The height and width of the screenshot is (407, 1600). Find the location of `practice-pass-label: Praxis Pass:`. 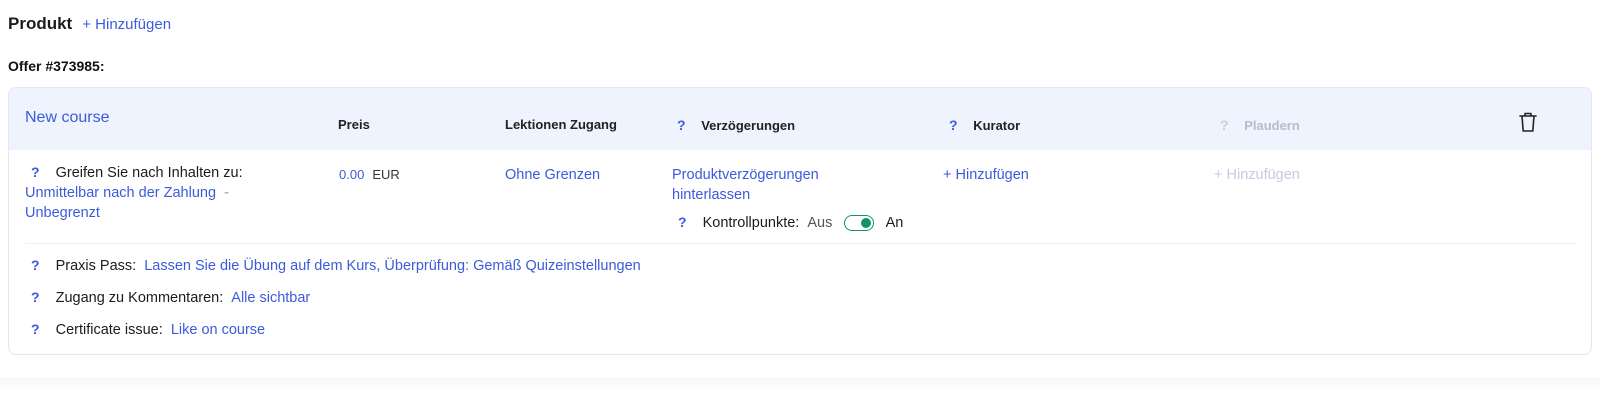

practice-pass-label: Praxis Pass: is located at coordinates (96, 266).